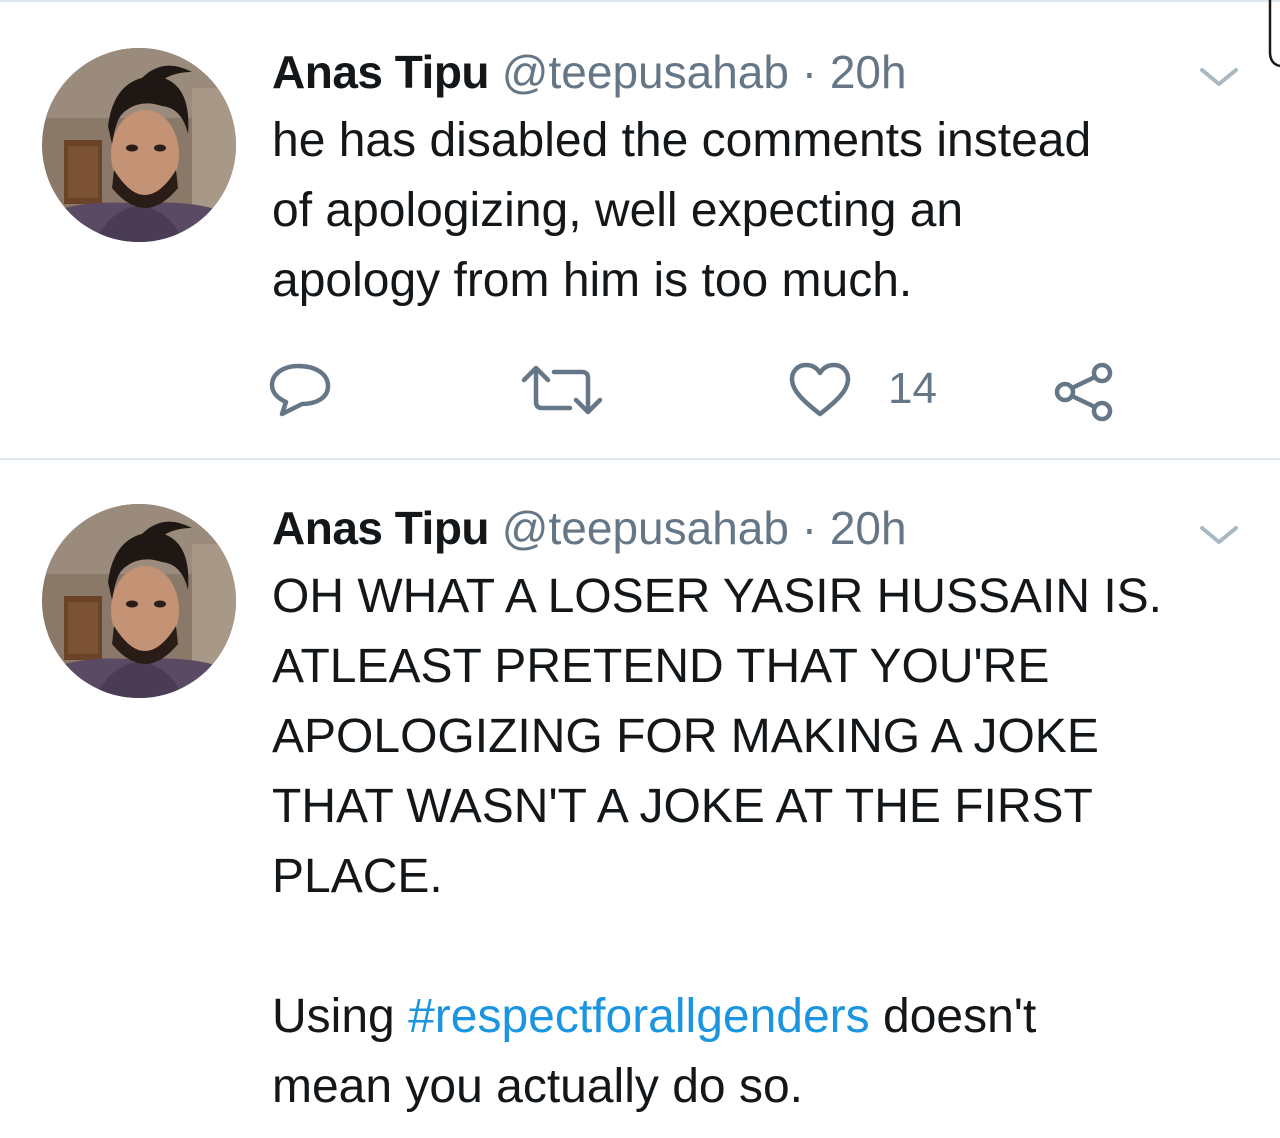 This screenshot has height=1138, width=1280. I want to click on tweet-text-line: PLACE., so click(357, 876).